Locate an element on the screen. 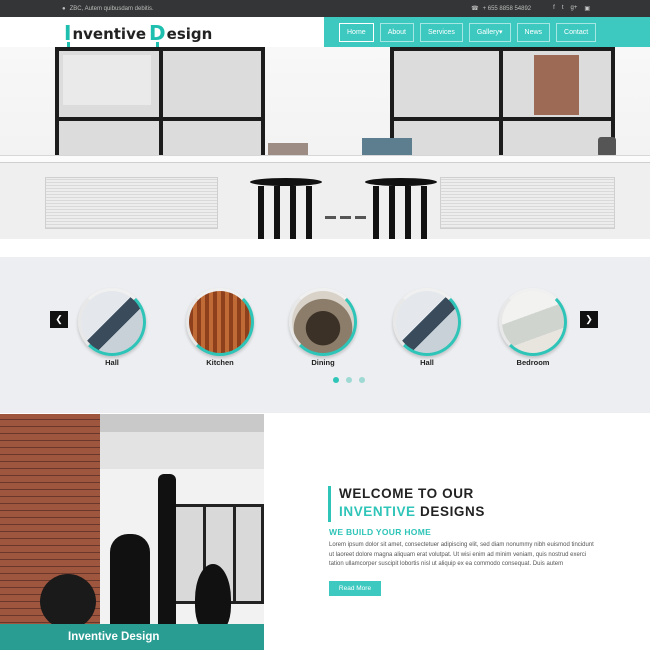  room-image-kitchen is located at coordinates (220, 322).